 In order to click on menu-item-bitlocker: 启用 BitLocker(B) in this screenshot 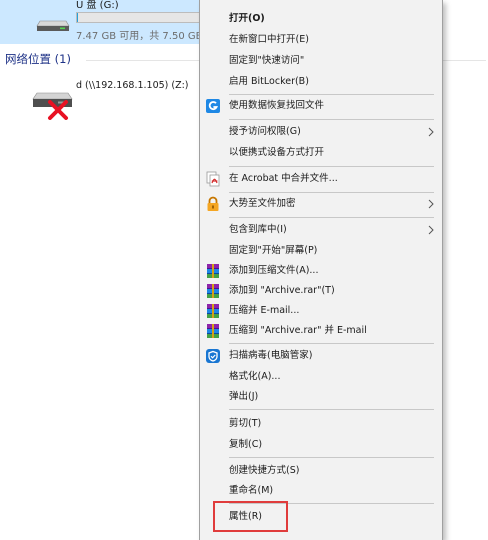, I will do `click(321, 82)`.